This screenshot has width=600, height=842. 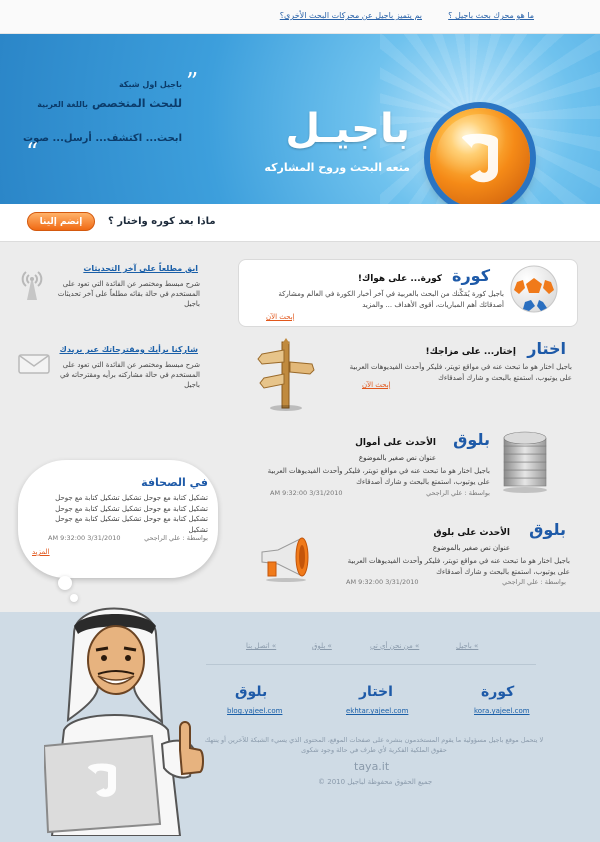 What do you see at coordinates (32, 284) in the screenshot?
I see `broadcast-icon` at bounding box center [32, 284].